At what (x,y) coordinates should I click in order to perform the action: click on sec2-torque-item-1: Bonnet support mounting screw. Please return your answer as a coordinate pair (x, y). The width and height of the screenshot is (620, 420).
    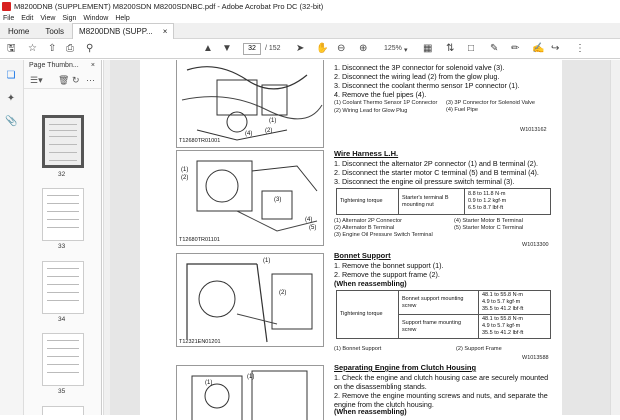
    Looking at the image, I should click on (438, 302).